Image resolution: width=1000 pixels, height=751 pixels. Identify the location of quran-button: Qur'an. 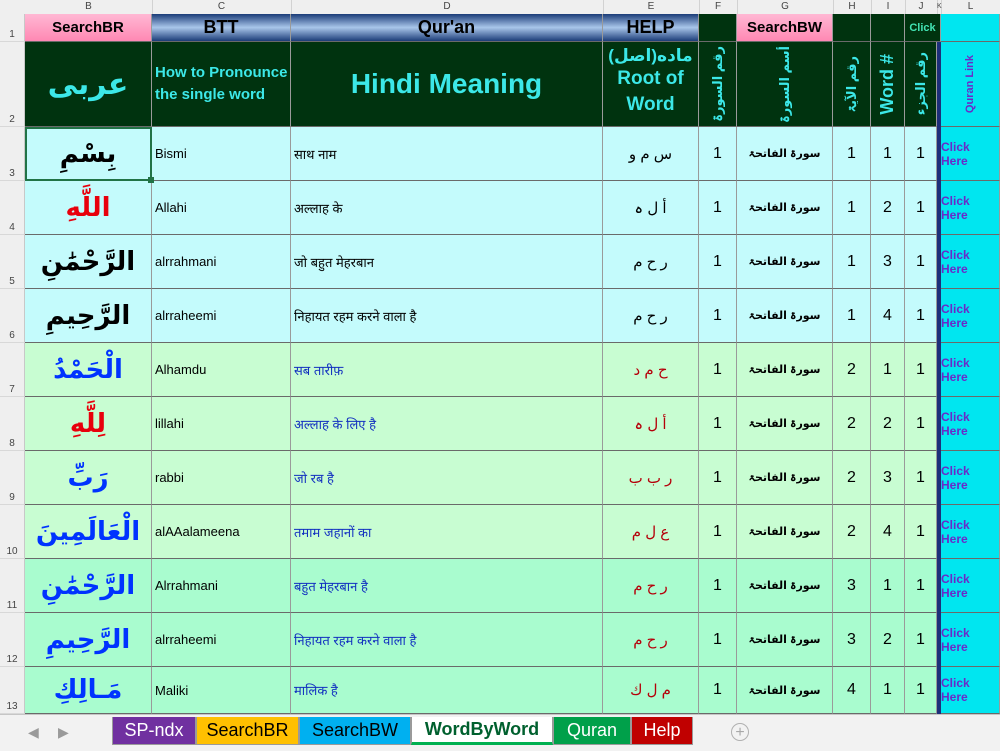
(447, 28).